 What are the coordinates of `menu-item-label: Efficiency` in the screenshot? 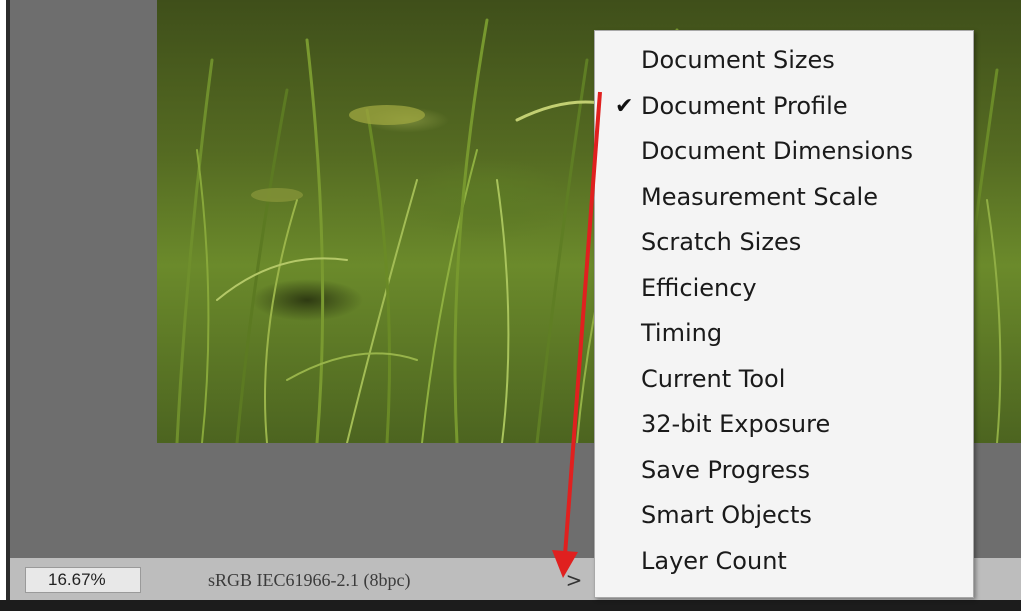 It's located at (699, 287).